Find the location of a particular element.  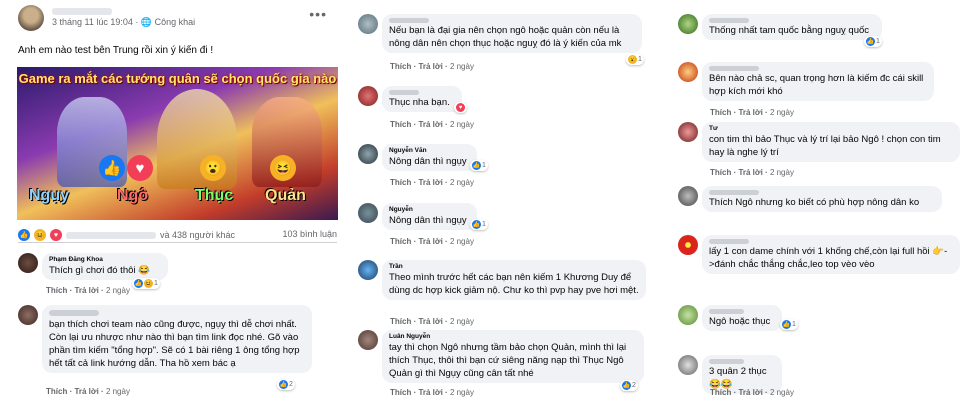

faction-label: Thục is located at coordinates (214, 195).